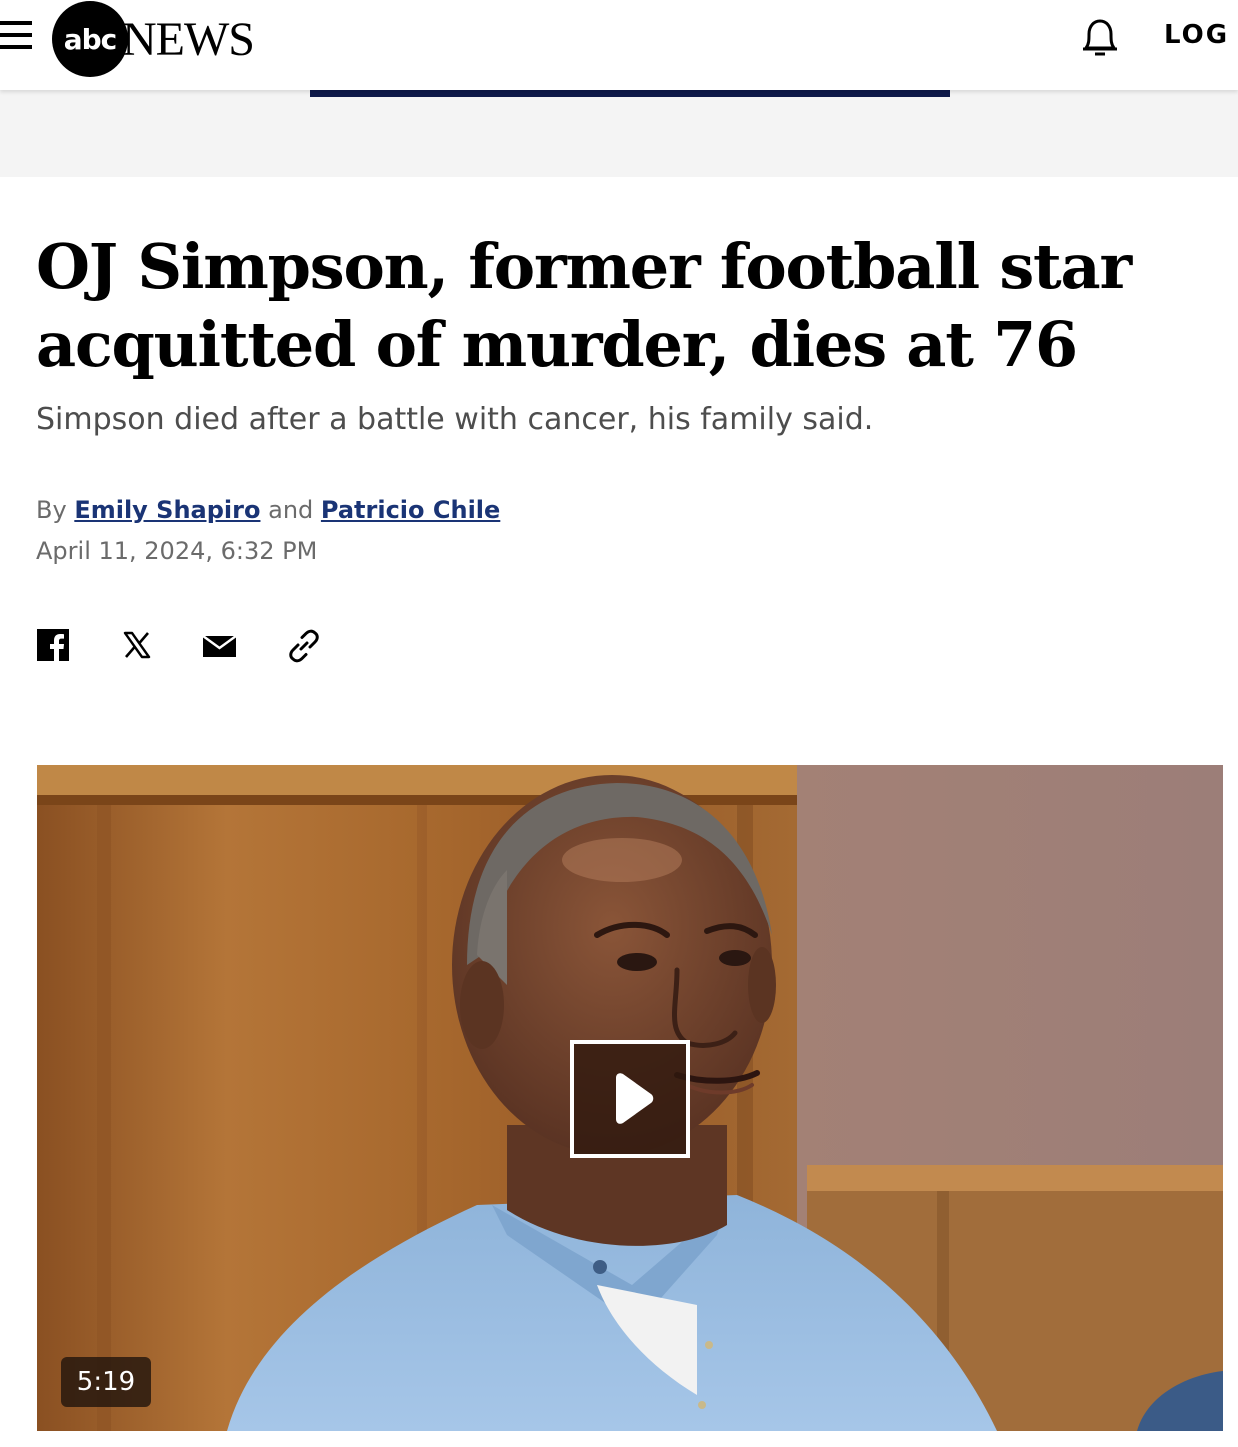 The height and width of the screenshot is (1447, 1238). Describe the element at coordinates (188, 39) in the screenshot. I see `logo-wordmark: NEWS` at that location.